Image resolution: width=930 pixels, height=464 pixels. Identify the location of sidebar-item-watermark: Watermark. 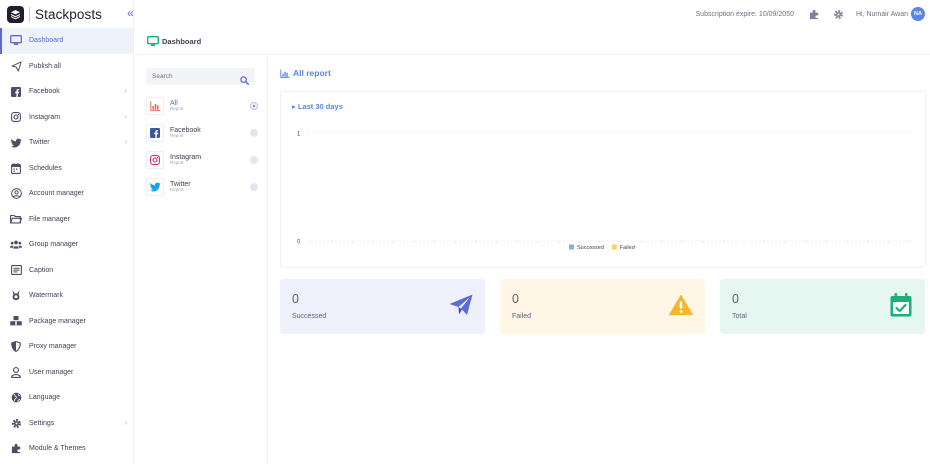
(66, 296).